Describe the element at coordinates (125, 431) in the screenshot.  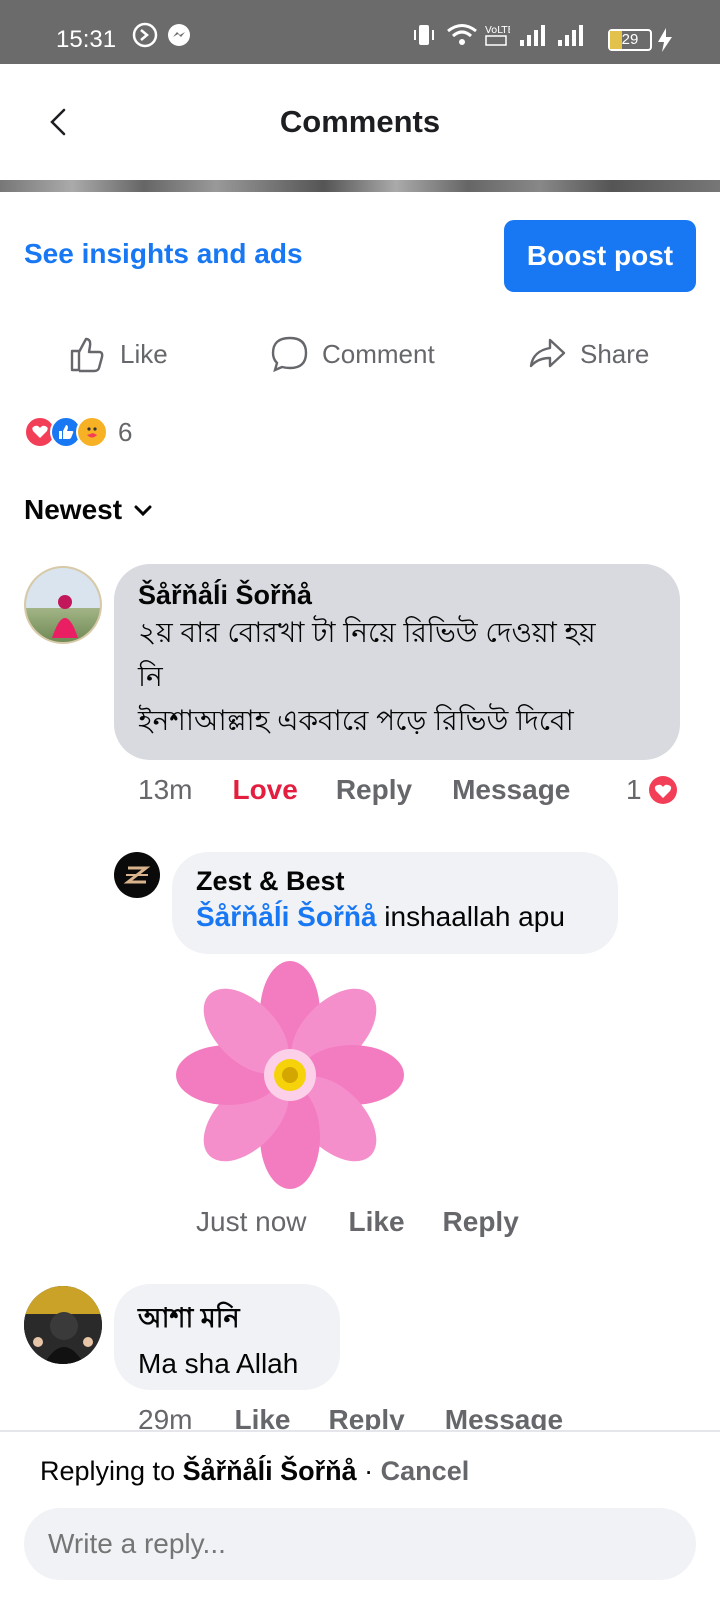
I see `reaction-count: 6` at that location.